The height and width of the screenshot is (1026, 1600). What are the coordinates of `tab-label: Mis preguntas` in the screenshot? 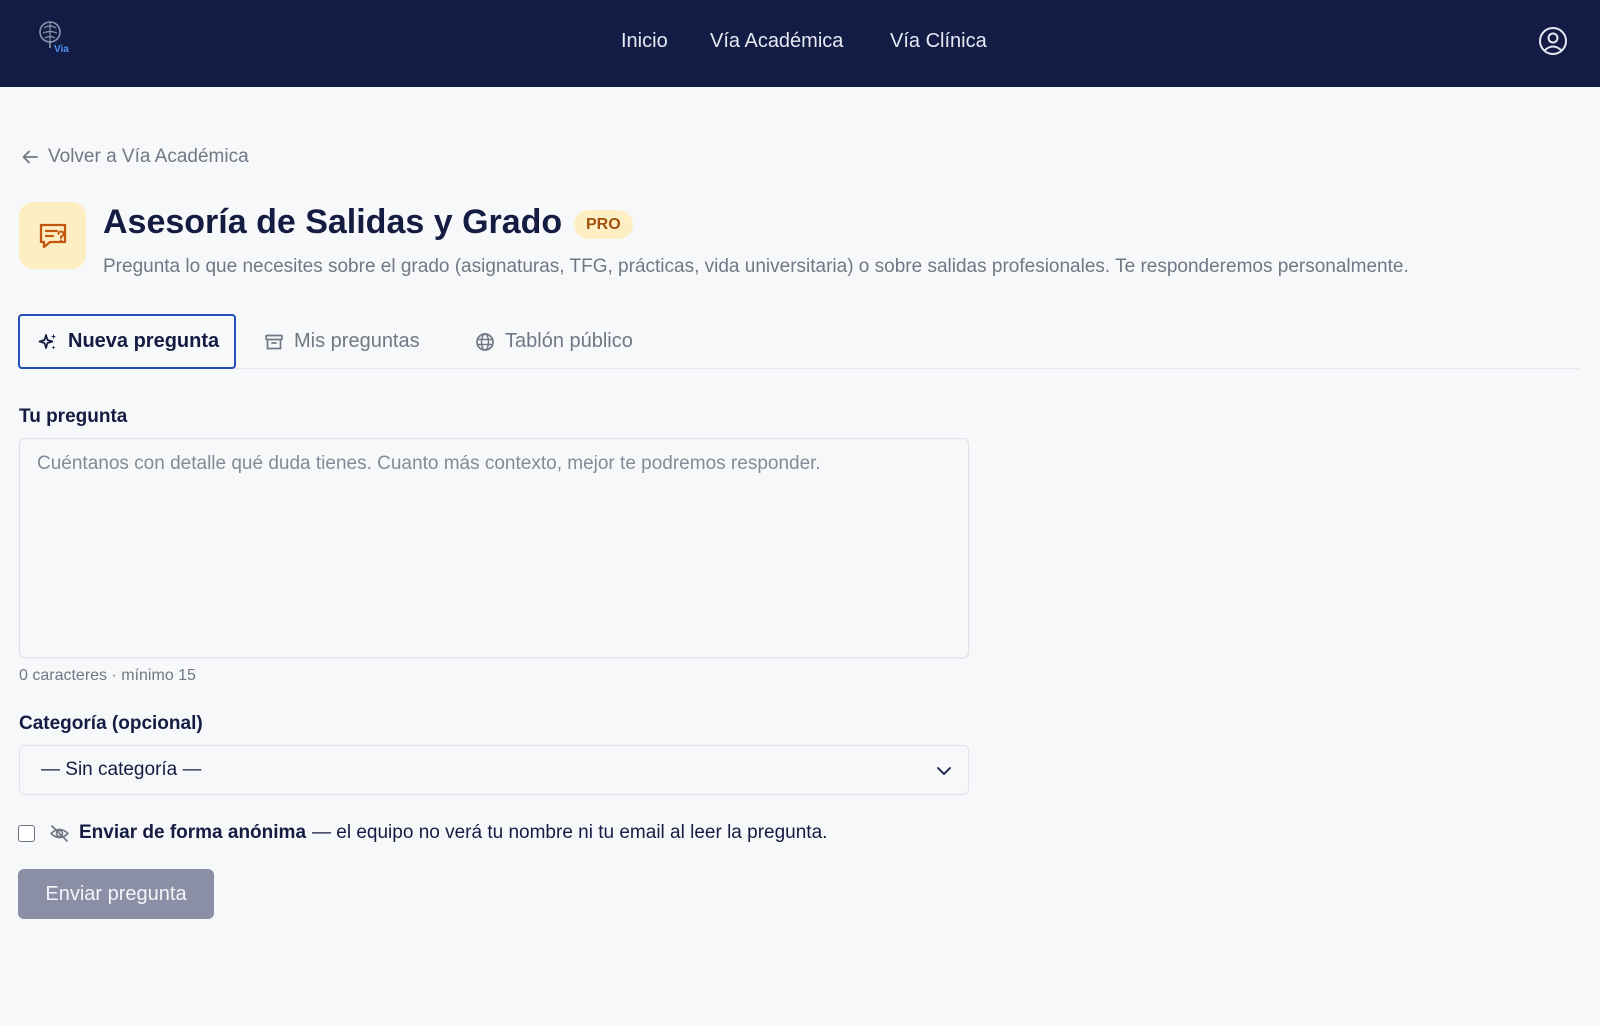 It's located at (357, 341).